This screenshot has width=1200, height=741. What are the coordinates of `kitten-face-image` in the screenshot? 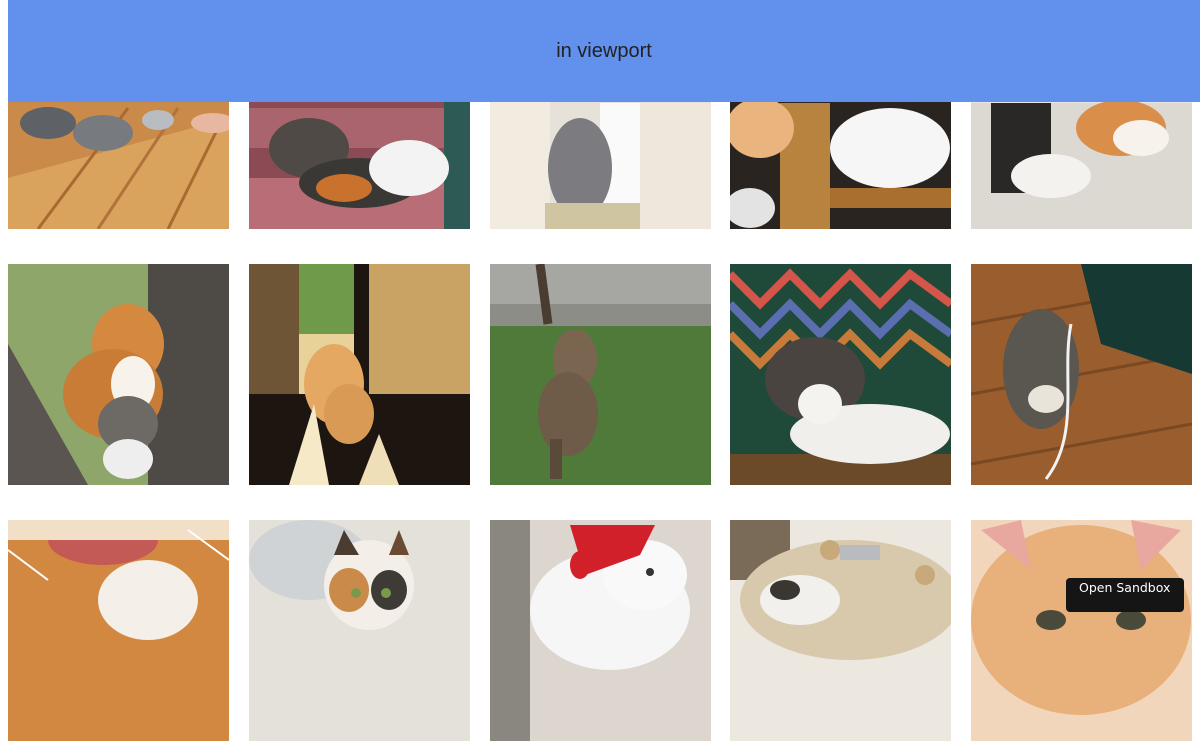 It's located at (1081, 630).